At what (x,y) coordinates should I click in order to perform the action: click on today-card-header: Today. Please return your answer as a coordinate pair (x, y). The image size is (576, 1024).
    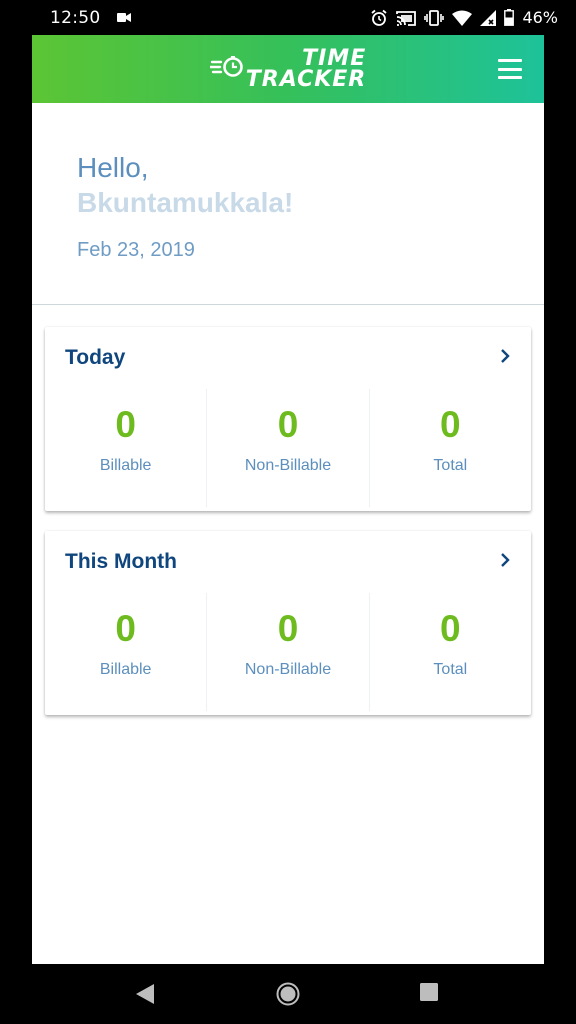
    Looking at the image, I should click on (288, 358).